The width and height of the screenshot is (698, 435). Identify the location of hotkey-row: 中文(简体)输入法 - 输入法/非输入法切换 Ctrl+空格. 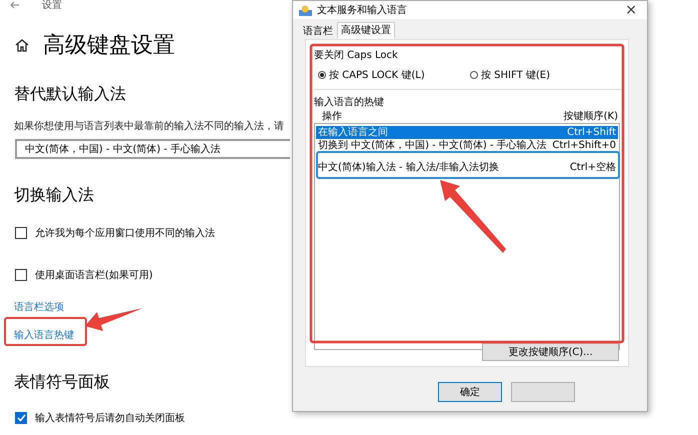
(467, 167).